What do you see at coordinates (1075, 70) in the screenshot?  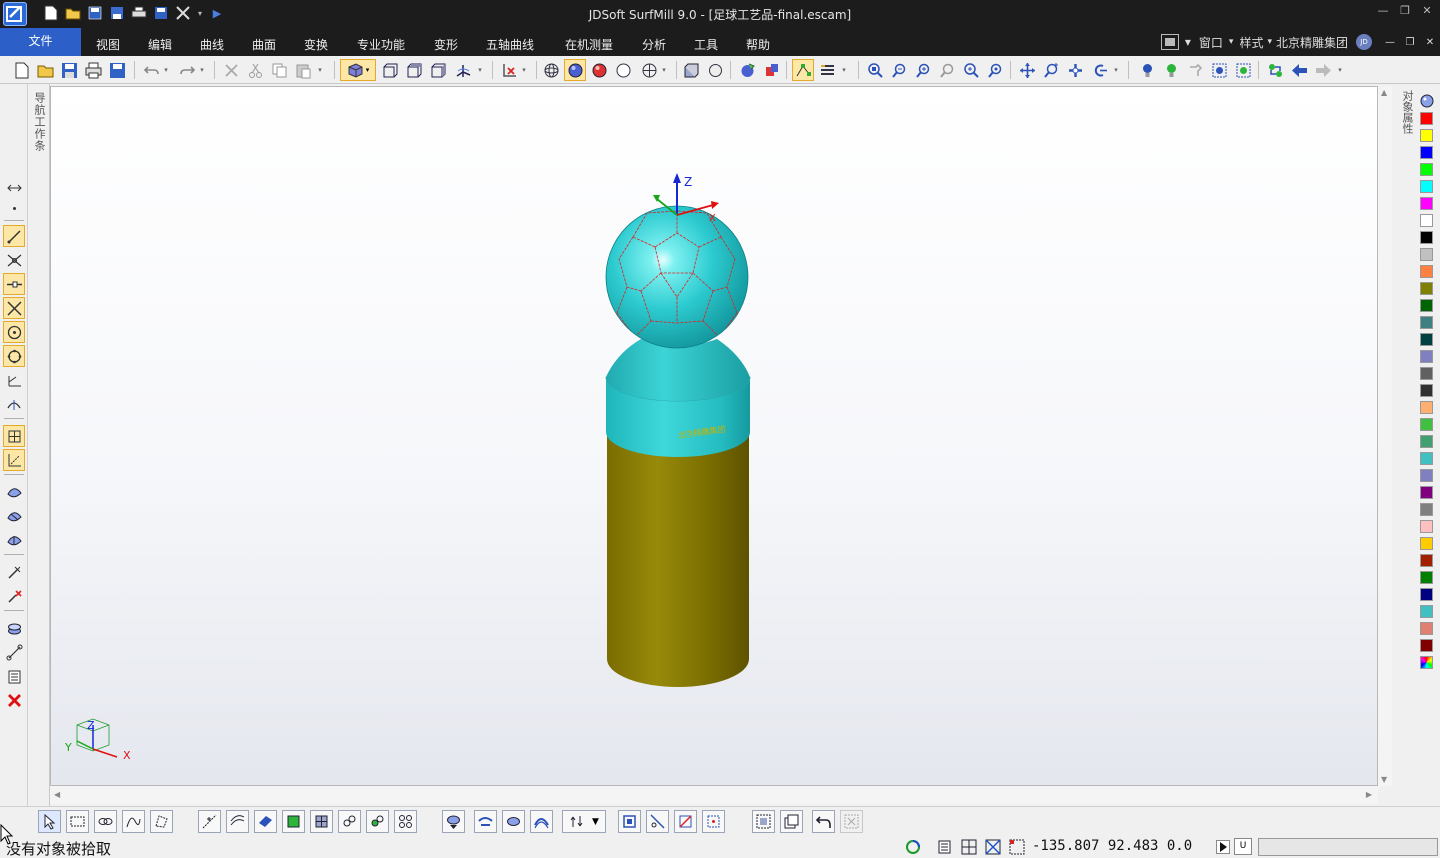 I see `rotate-view-icon` at bounding box center [1075, 70].